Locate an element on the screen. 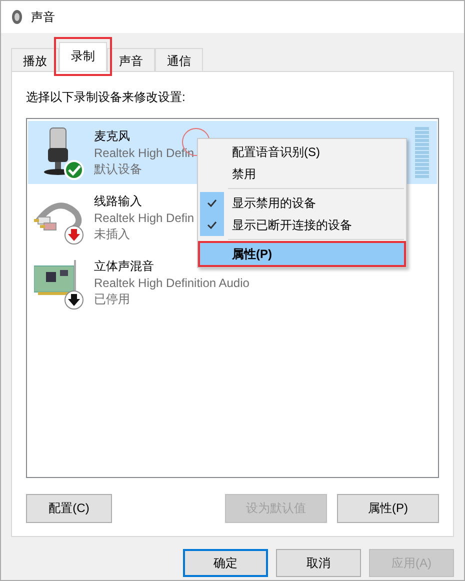  device-status: 未插入 is located at coordinates (112, 234).